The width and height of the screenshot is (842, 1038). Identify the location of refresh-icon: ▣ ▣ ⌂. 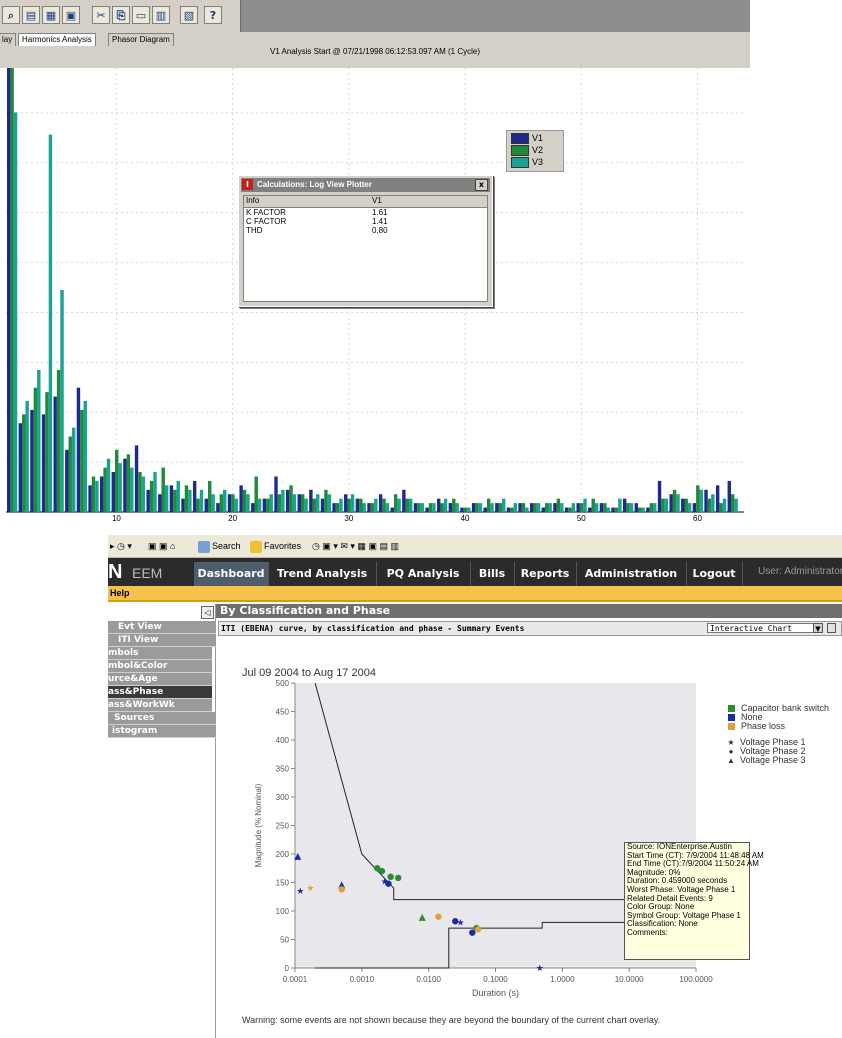
(161, 546).